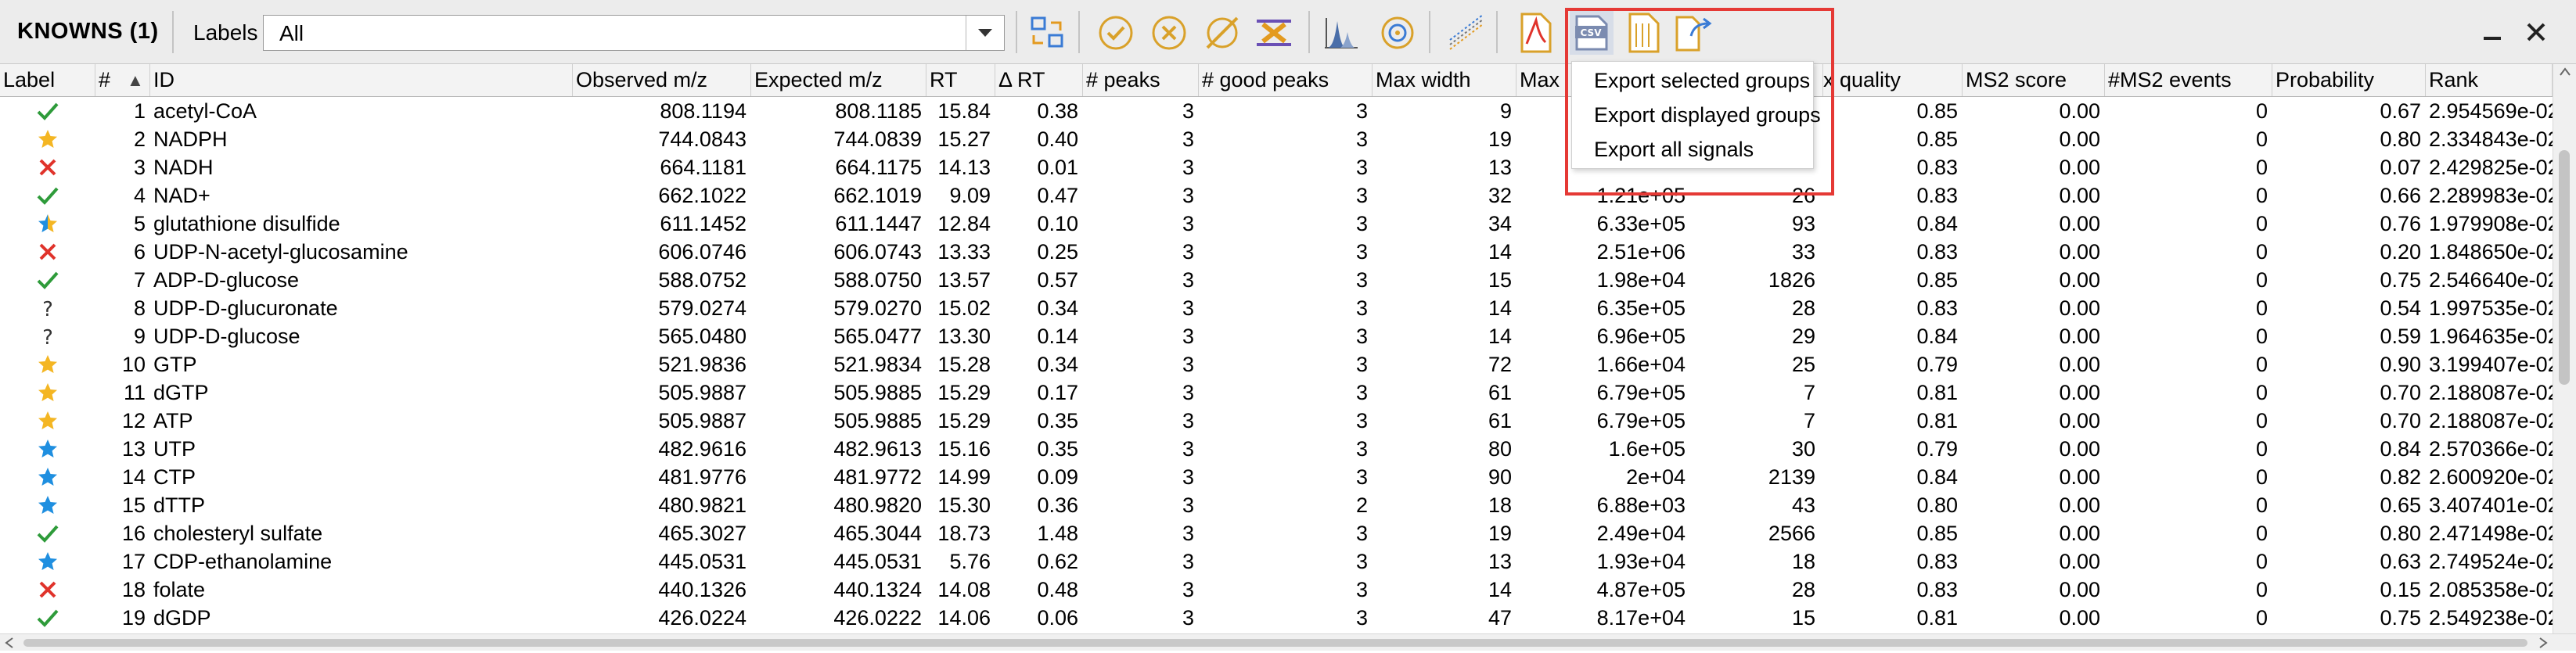  I want to click on vertical-scroll-thumb, so click(2565, 268).